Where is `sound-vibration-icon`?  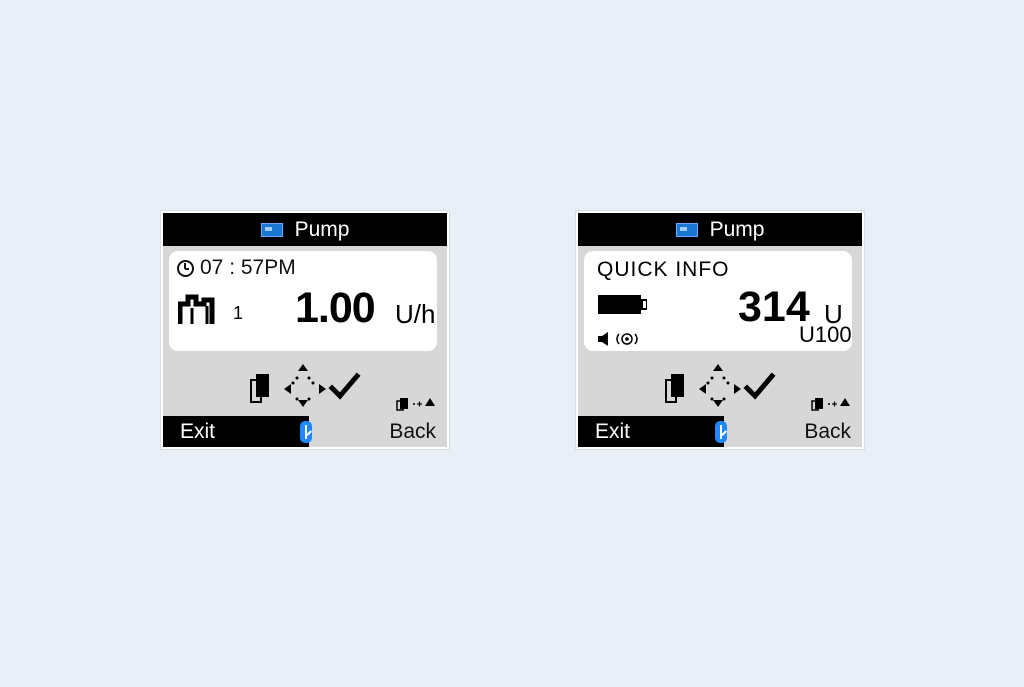
sound-vibration-icon is located at coordinates (618, 339).